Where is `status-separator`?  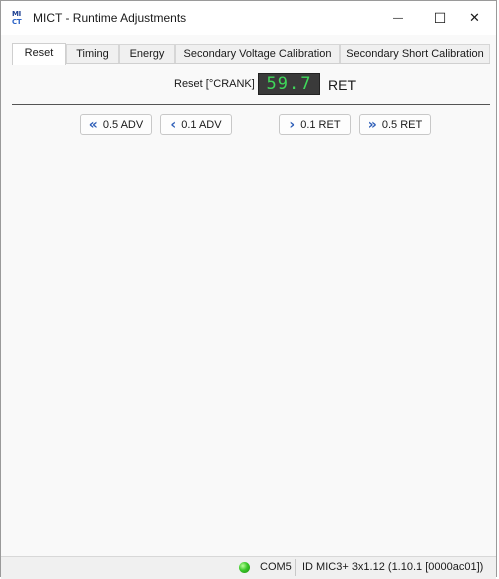
status-separator is located at coordinates (295, 567).